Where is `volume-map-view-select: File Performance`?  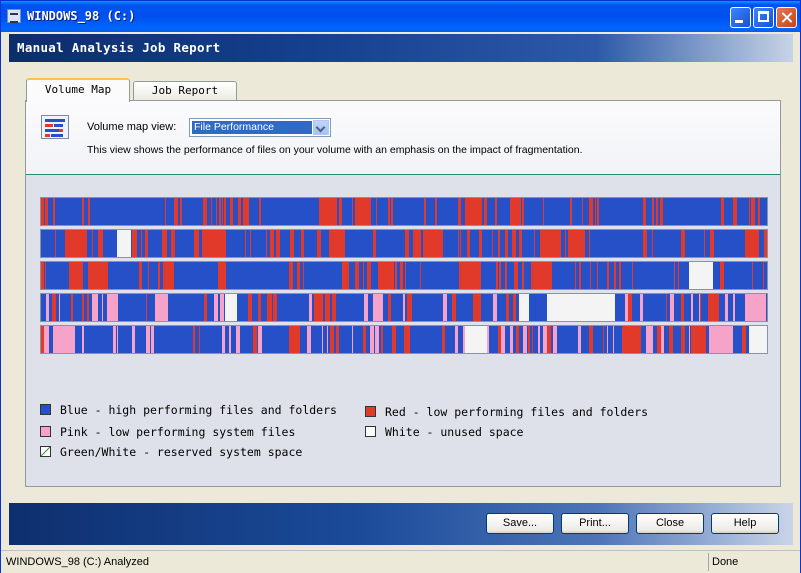
volume-map-view-select: File Performance is located at coordinates (260, 127).